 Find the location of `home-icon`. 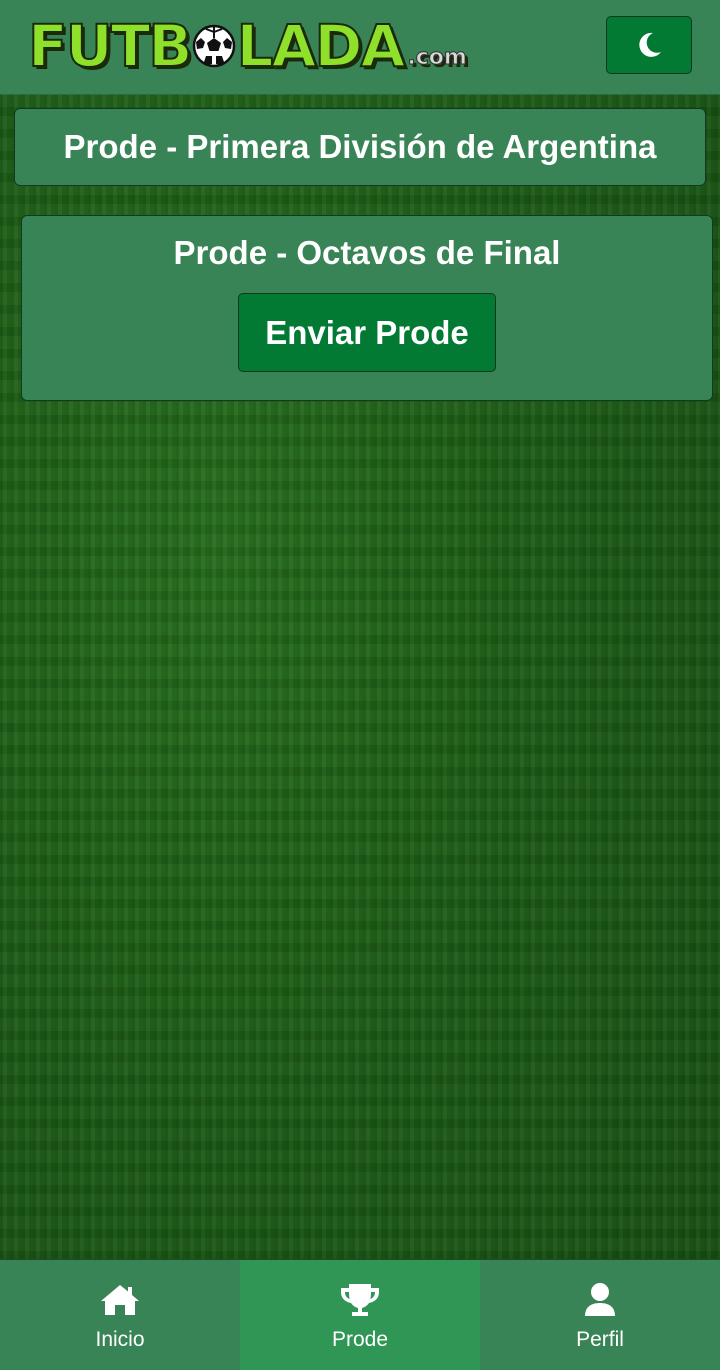

home-icon is located at coordinates (120, 1300).